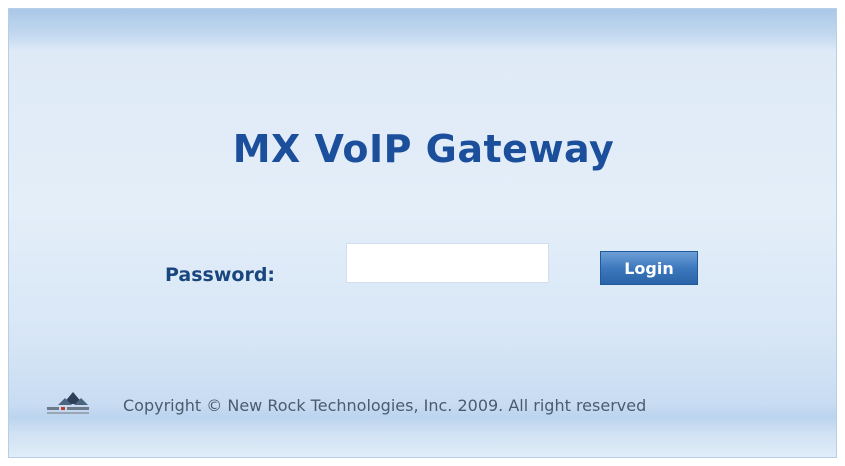 The image size is (845, 466). I want to click on new-rock-logo-icon, so click(82, 405).